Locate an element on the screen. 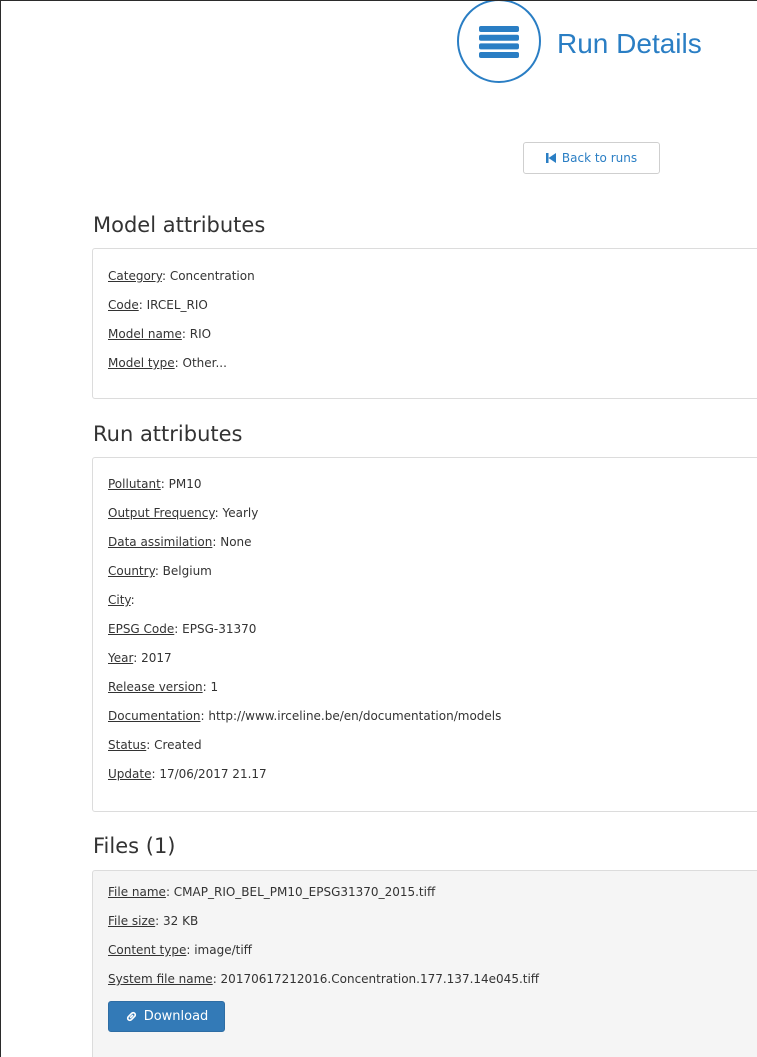  attr-key: Code is located at coordinates (123, 305).